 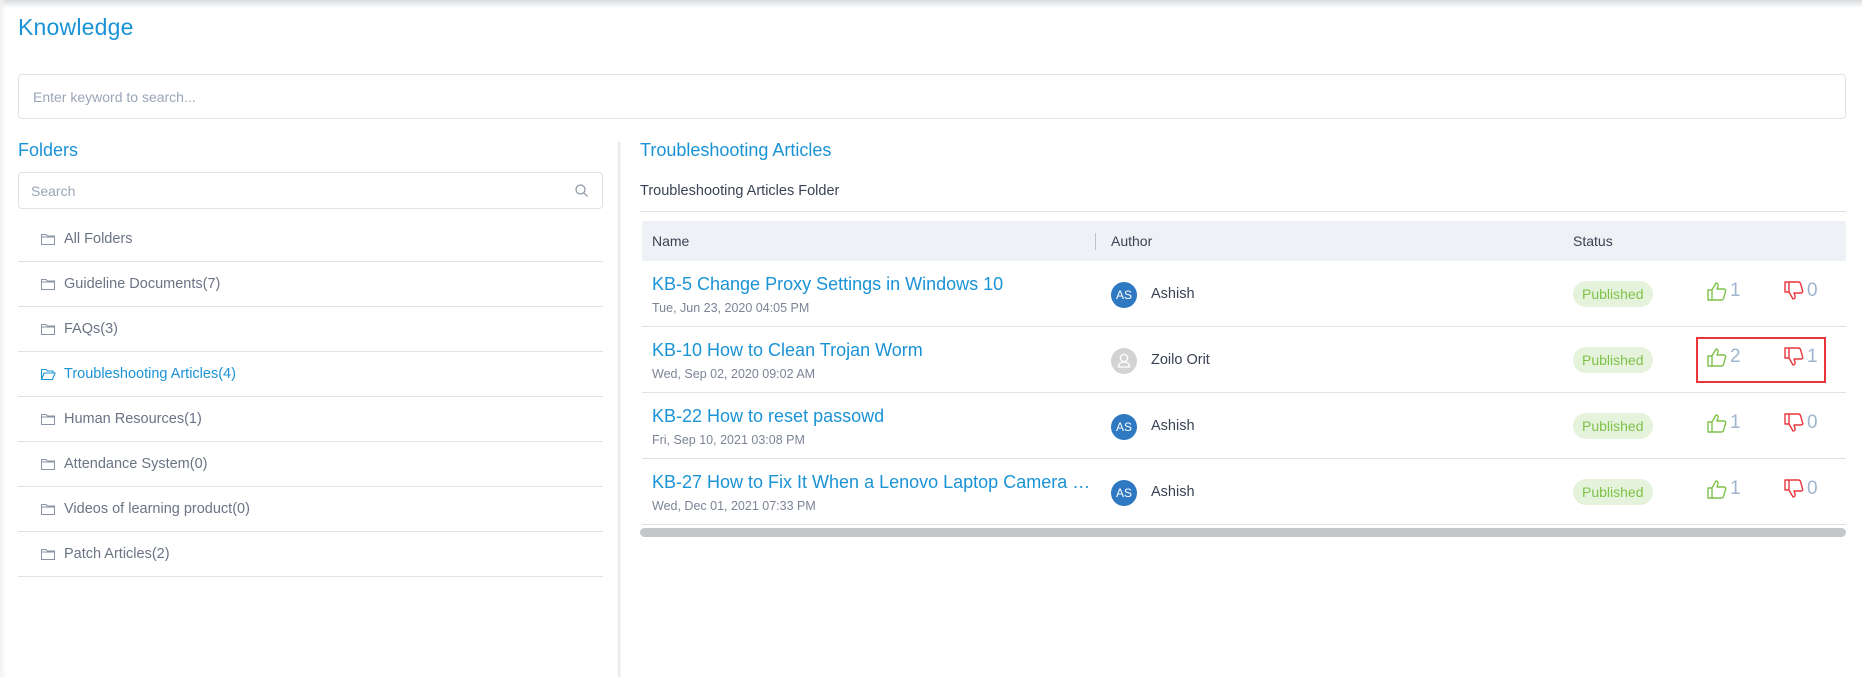 What do you see at coordinates (731, 308) in the screenshot?
I see `article-date: Tue, Jun 23, 2020 04:05 PM` at bounding box center [731, 308].